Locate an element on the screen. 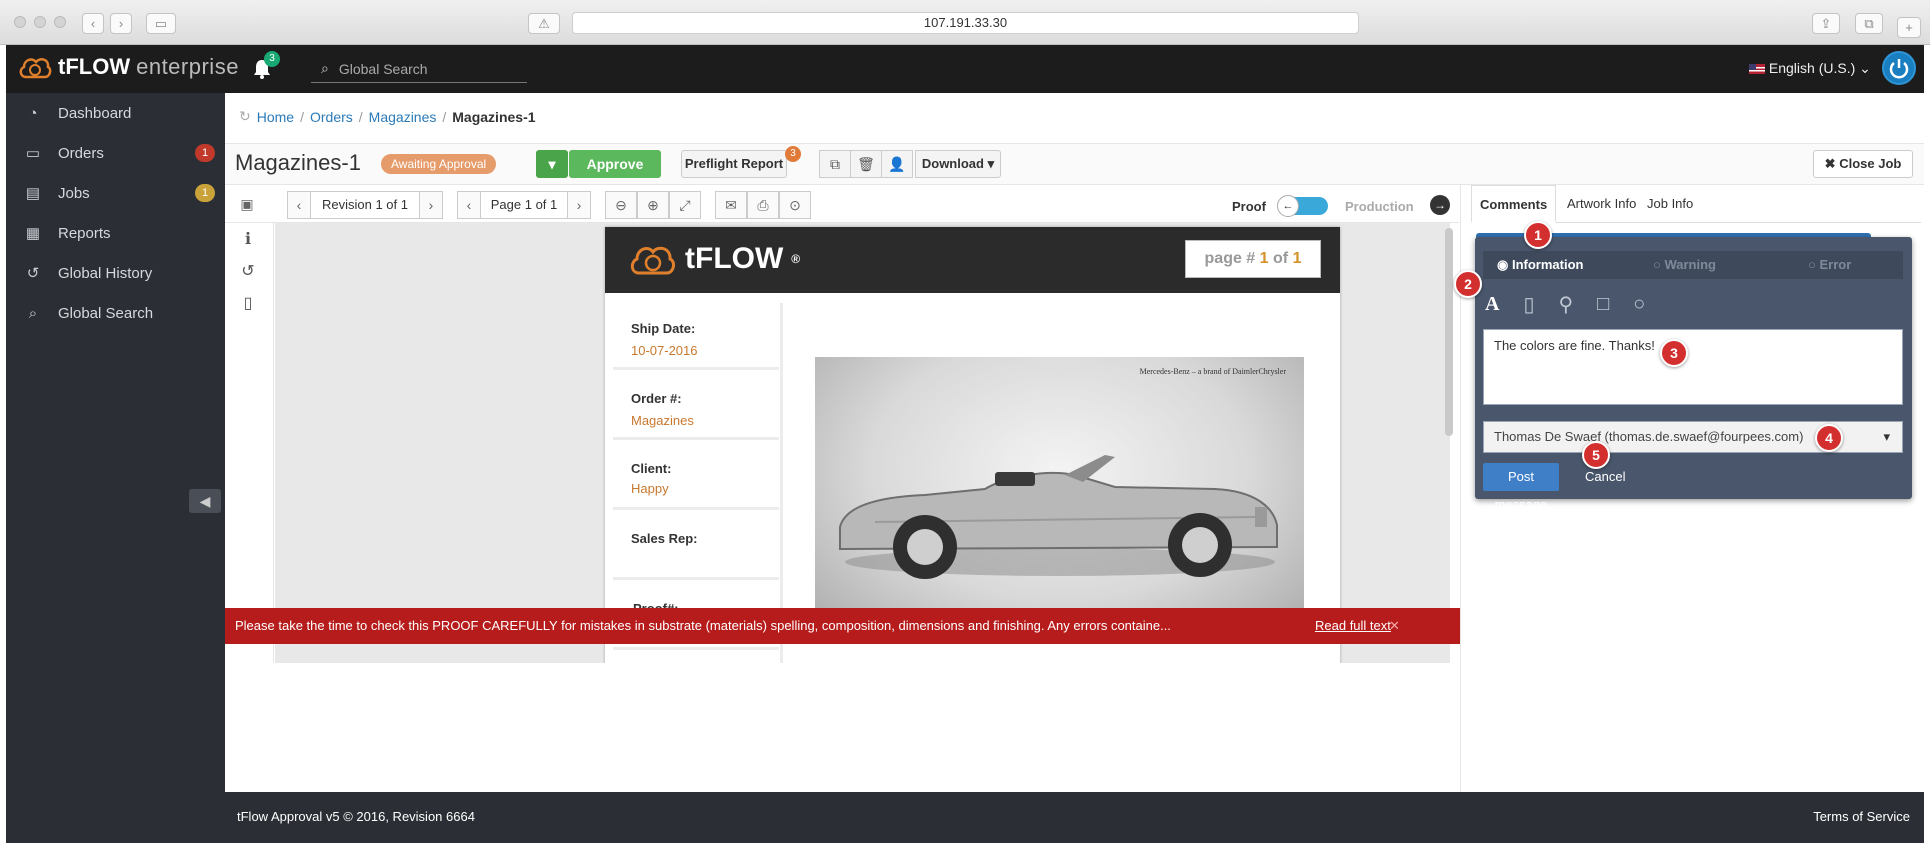 The height and width of the screenshot is (849, 1930). sidebar-item-jobs: ▤ Jobs 1 is located at coordinates (115, 193).